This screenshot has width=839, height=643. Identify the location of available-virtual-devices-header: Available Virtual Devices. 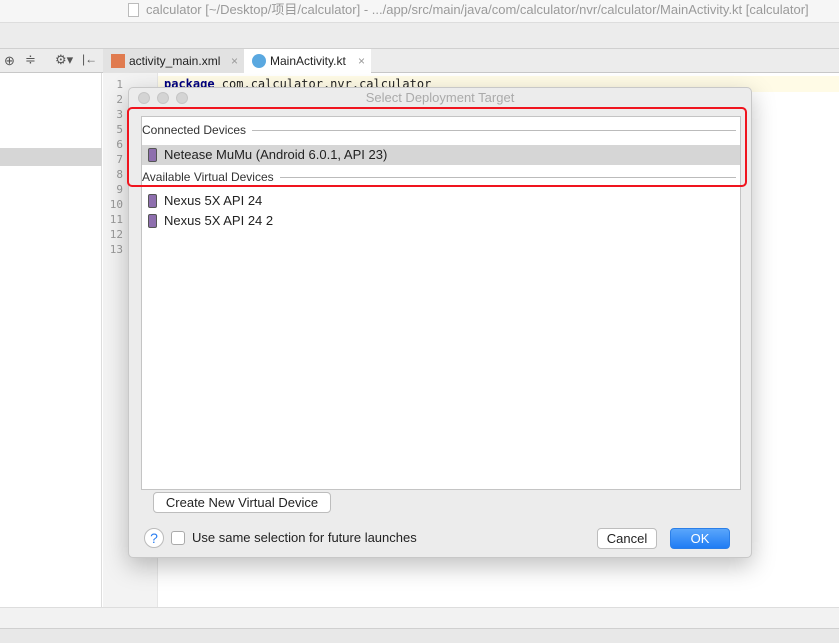
(439, 177).